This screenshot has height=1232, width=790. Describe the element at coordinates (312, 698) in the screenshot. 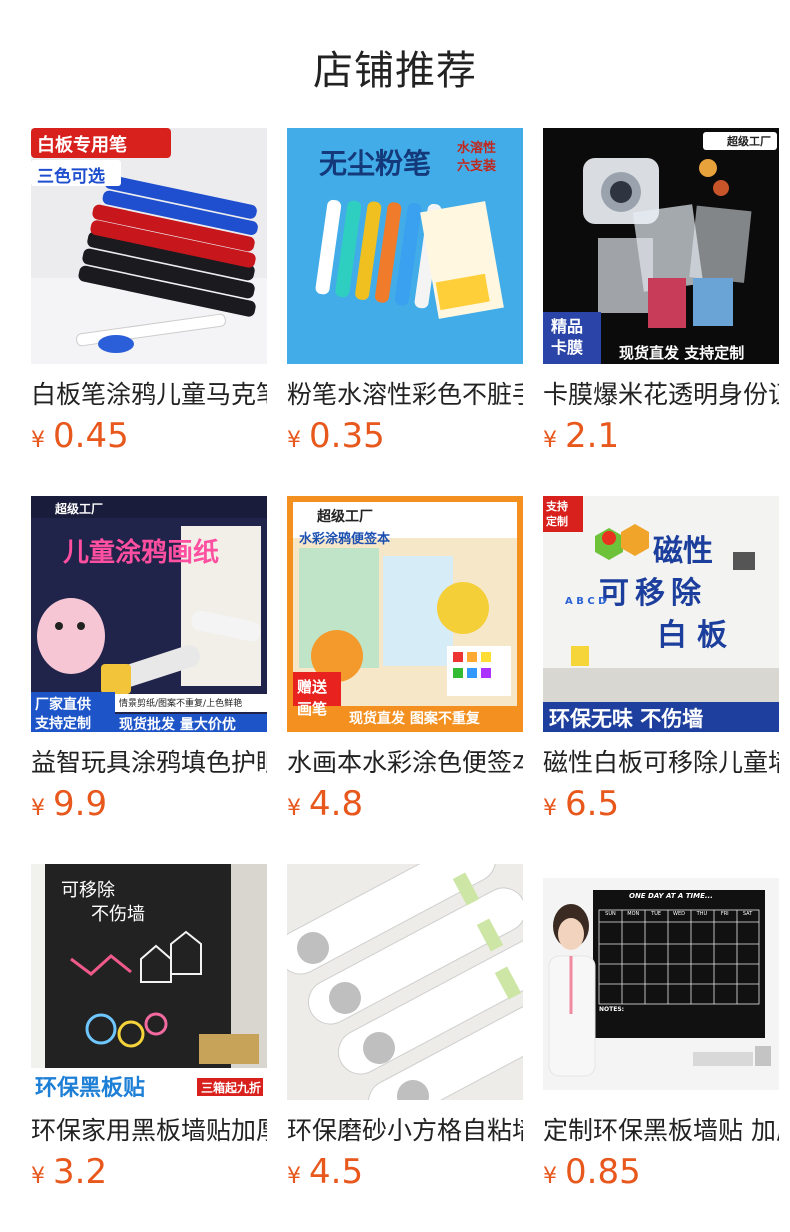

I see `image-gift-label: 赠送 画笔` at that location.